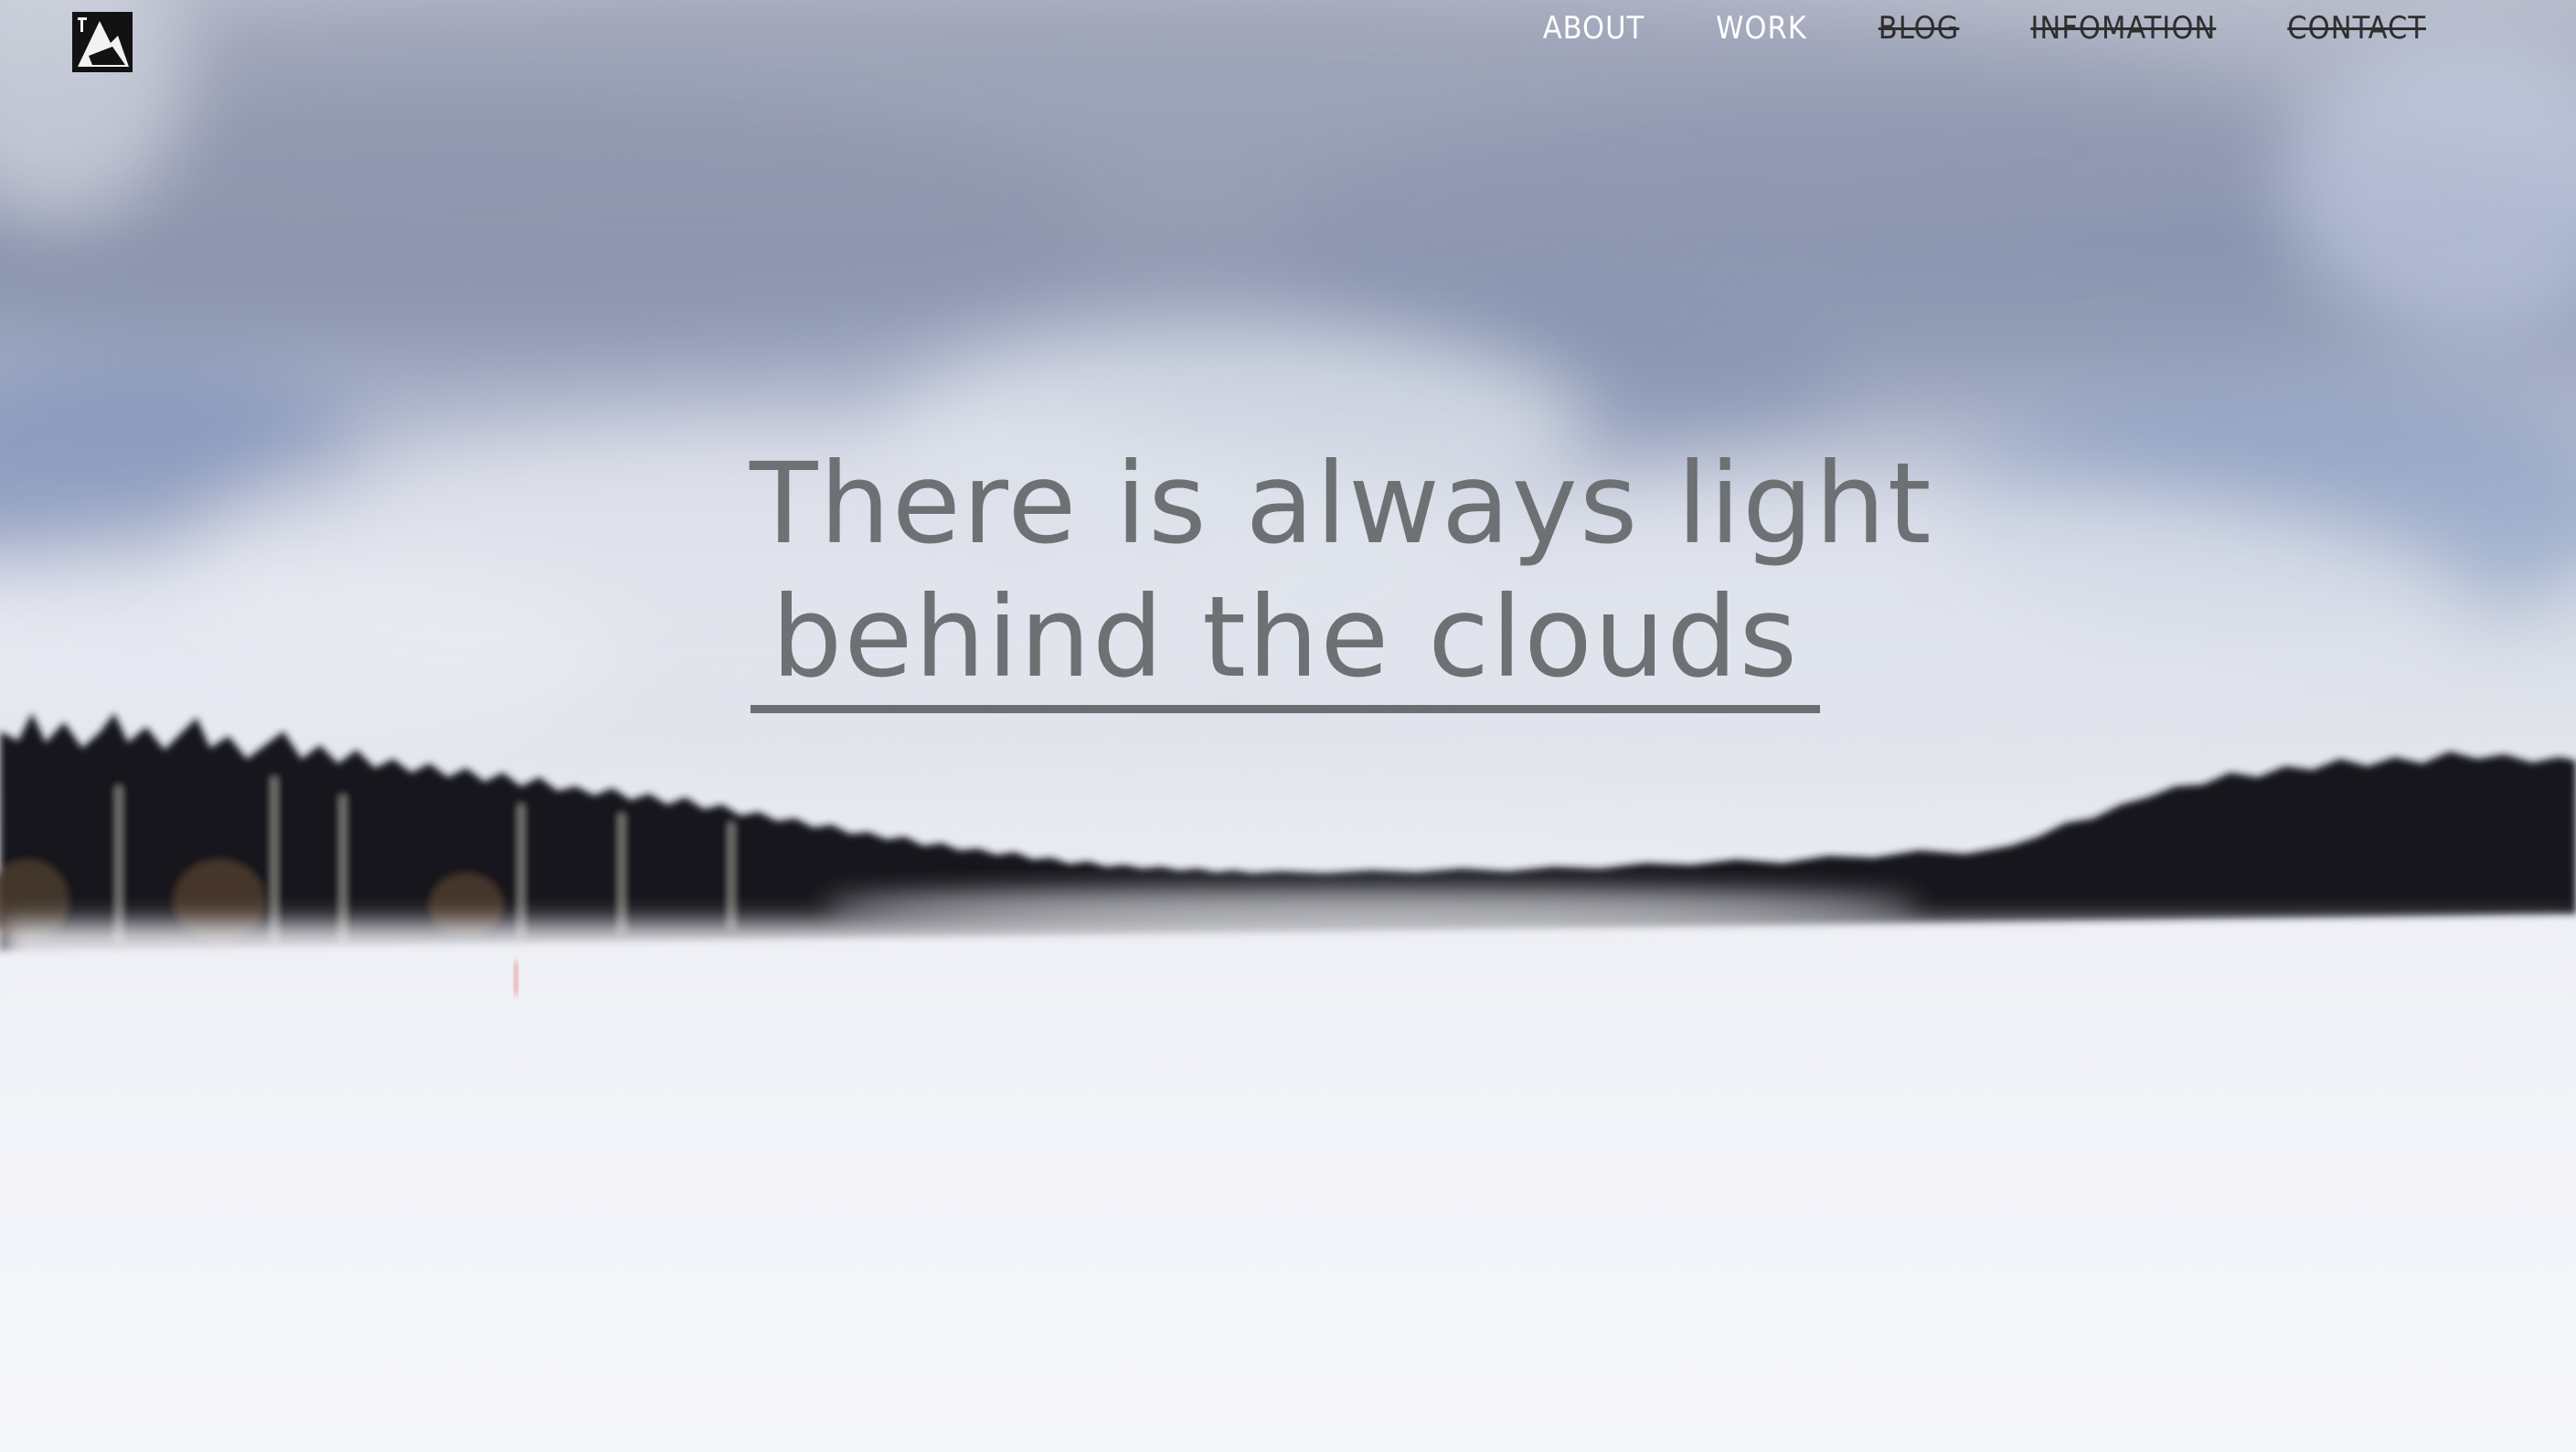 This screenshot has height=1452, width=2576. I want to click on mountain-logo-icon, so click(102, 42).